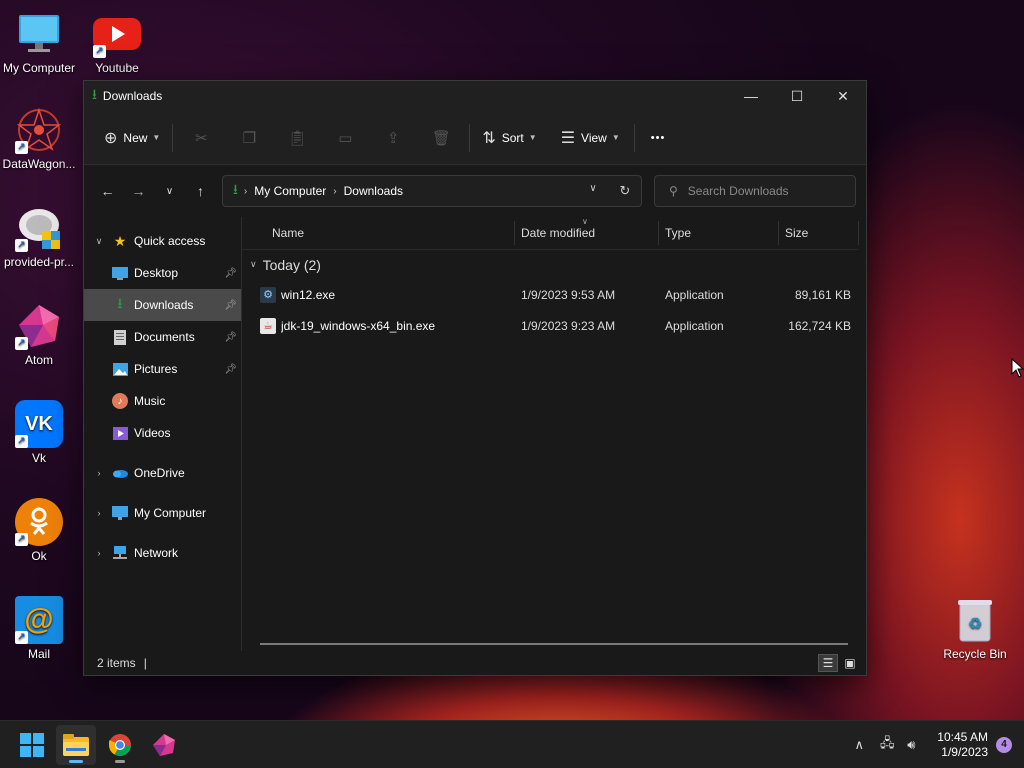  I want to click on chevron-down-icon: ∨, so click(99, 241).